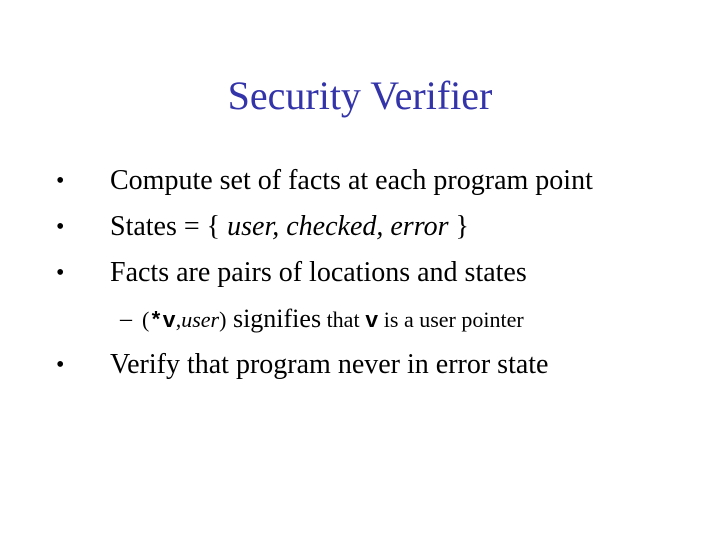 Image resolution: width=720 pixels, height=540 pixels. What do you see at coordinates (329, 364) in the screenshot?
I see `bullet-text: Verify that program never in error state` at bounding box center [329, 364].